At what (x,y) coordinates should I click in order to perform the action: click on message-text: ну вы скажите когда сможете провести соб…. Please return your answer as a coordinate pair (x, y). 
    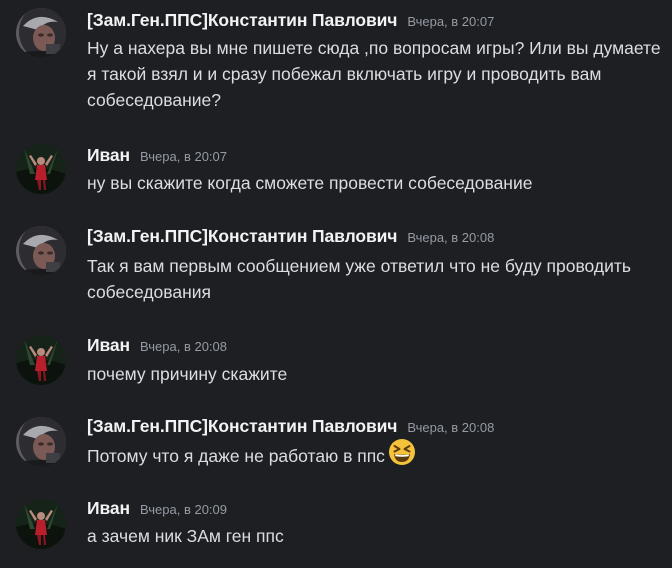
    Looking at the image, I should click on (310, 183).